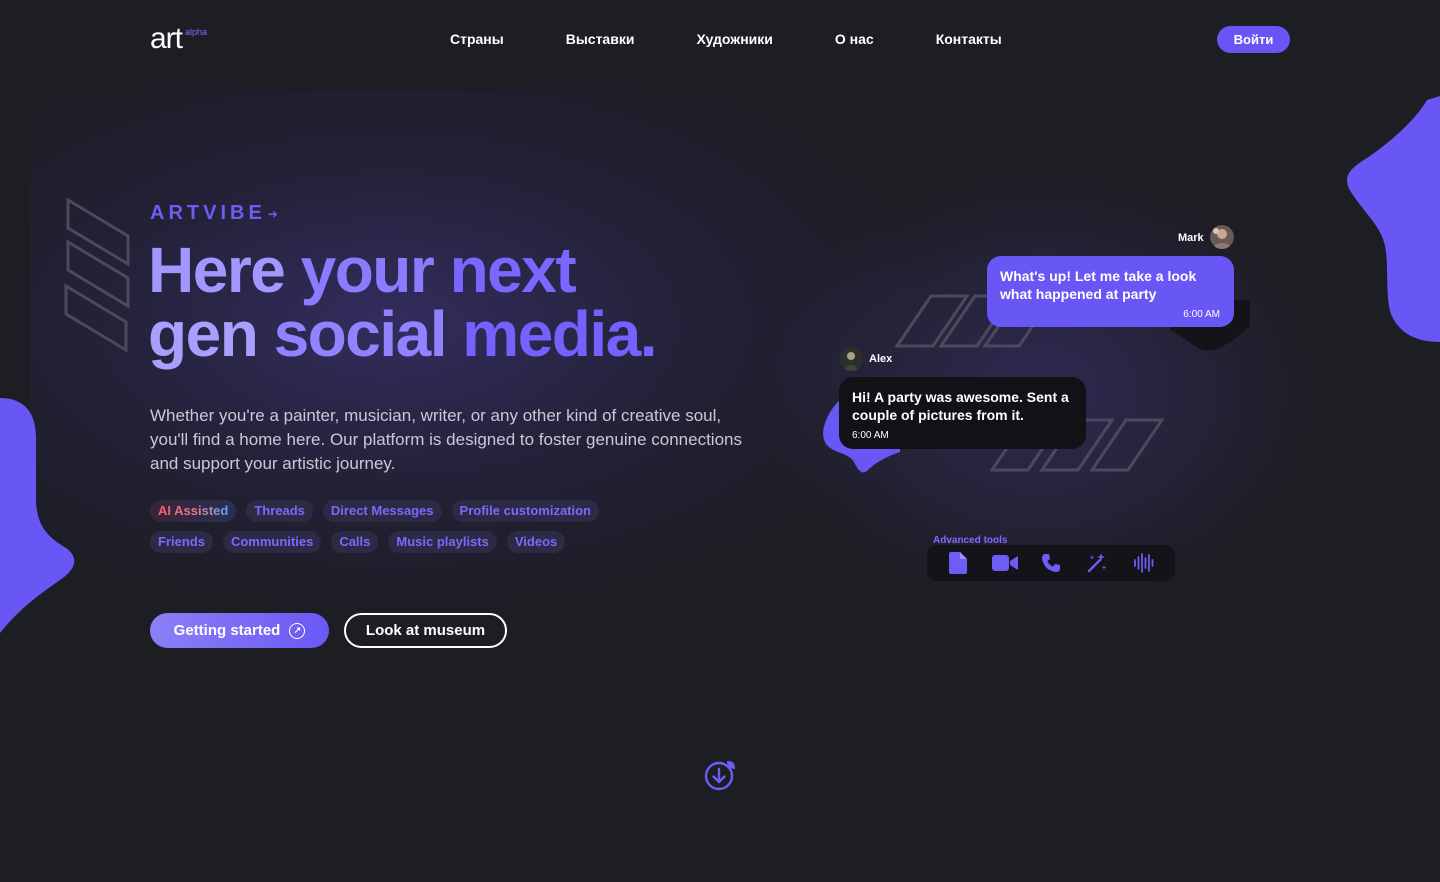  I want to click on arrow-down-circle-icon, so click(719, 776).